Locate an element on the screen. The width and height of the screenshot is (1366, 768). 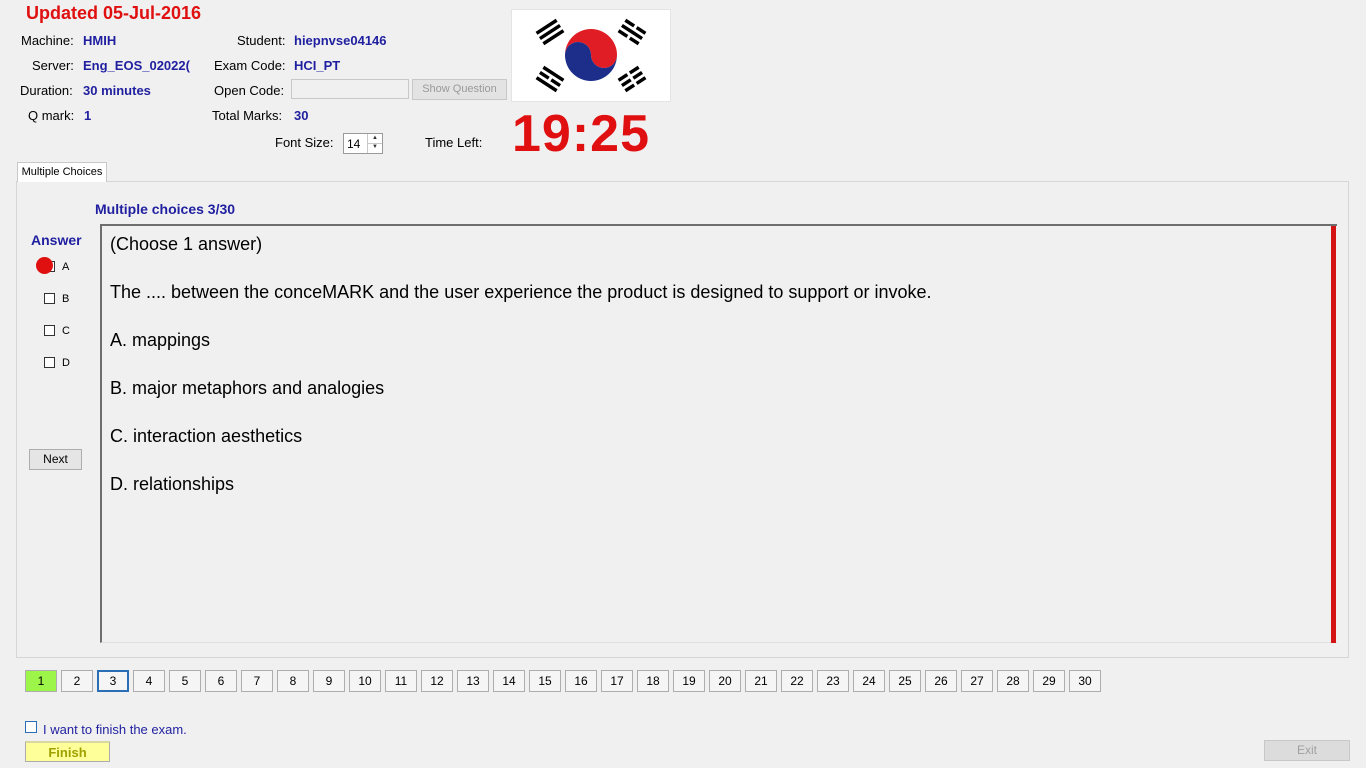
answer-label-c: C is located at coordinates (66, 331).